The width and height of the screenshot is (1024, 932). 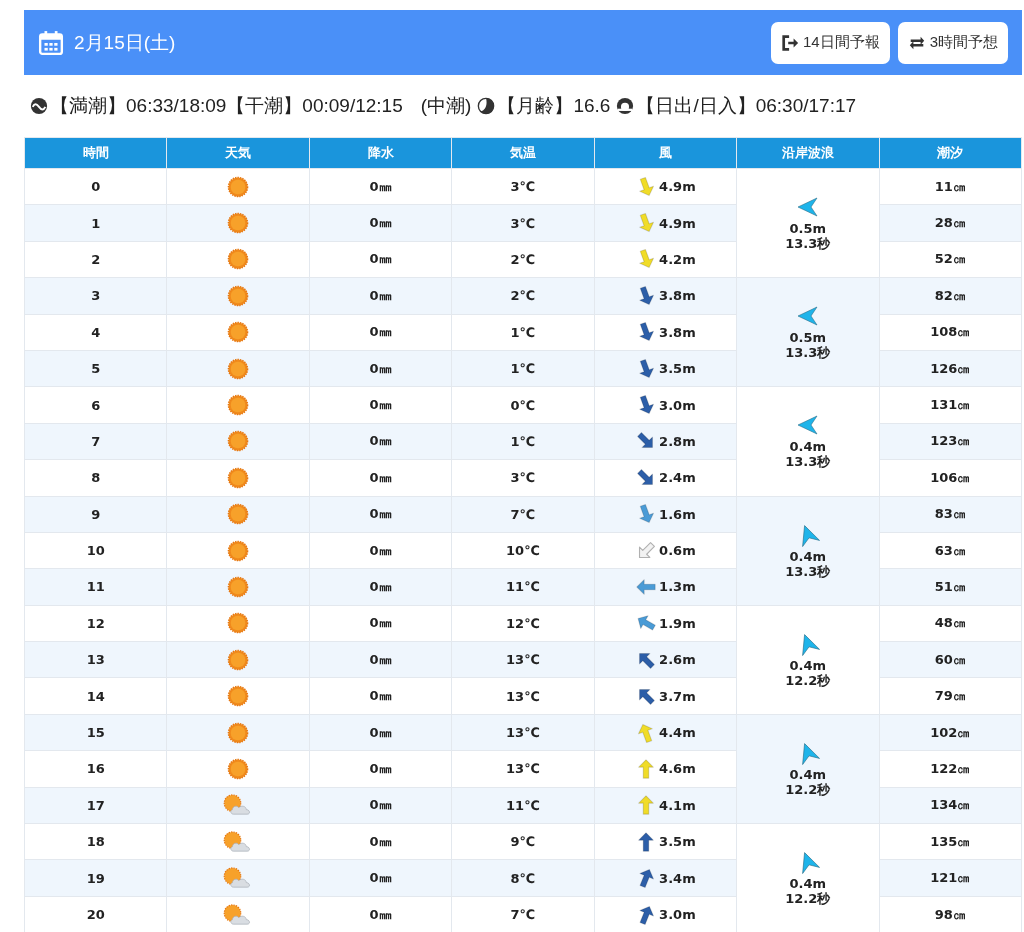 I want to click on wind-speed: 4.4m, so click(x=677, y=733).